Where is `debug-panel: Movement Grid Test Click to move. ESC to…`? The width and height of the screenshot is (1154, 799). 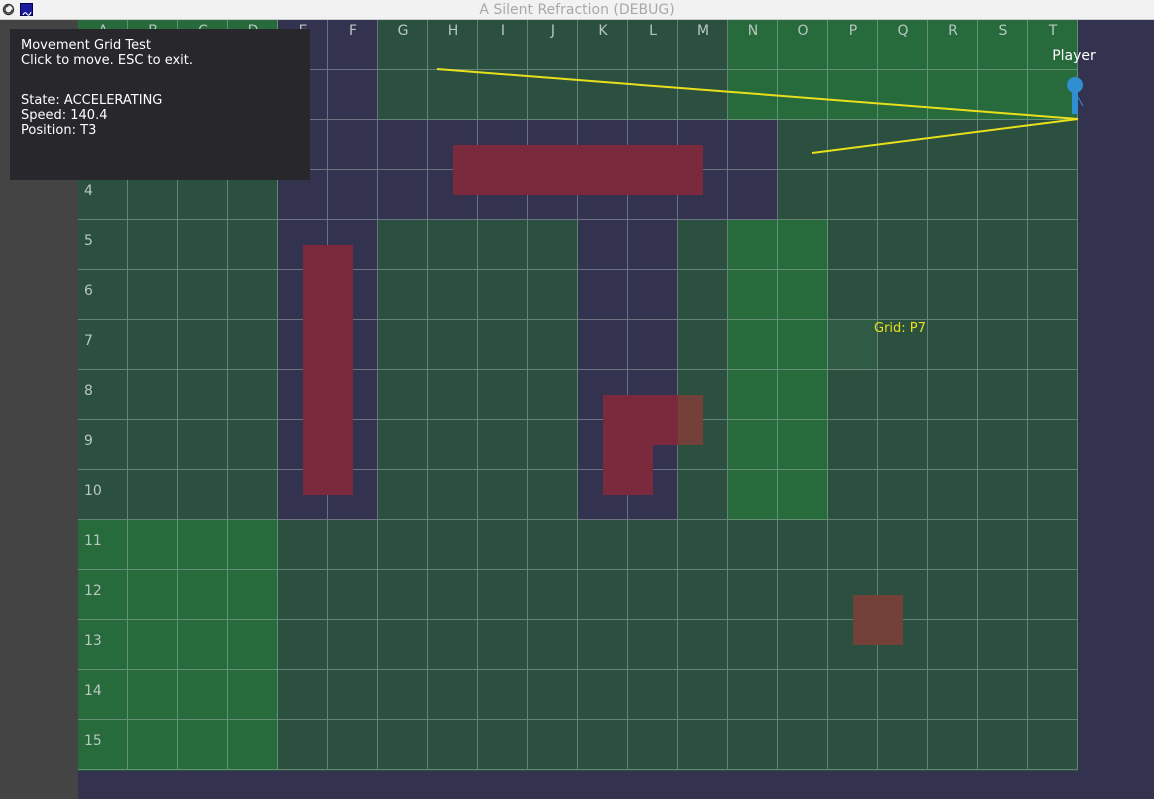 debug-panel: Movement Grid Test Click to move. ESC to… is located at coordinates (160, 104).